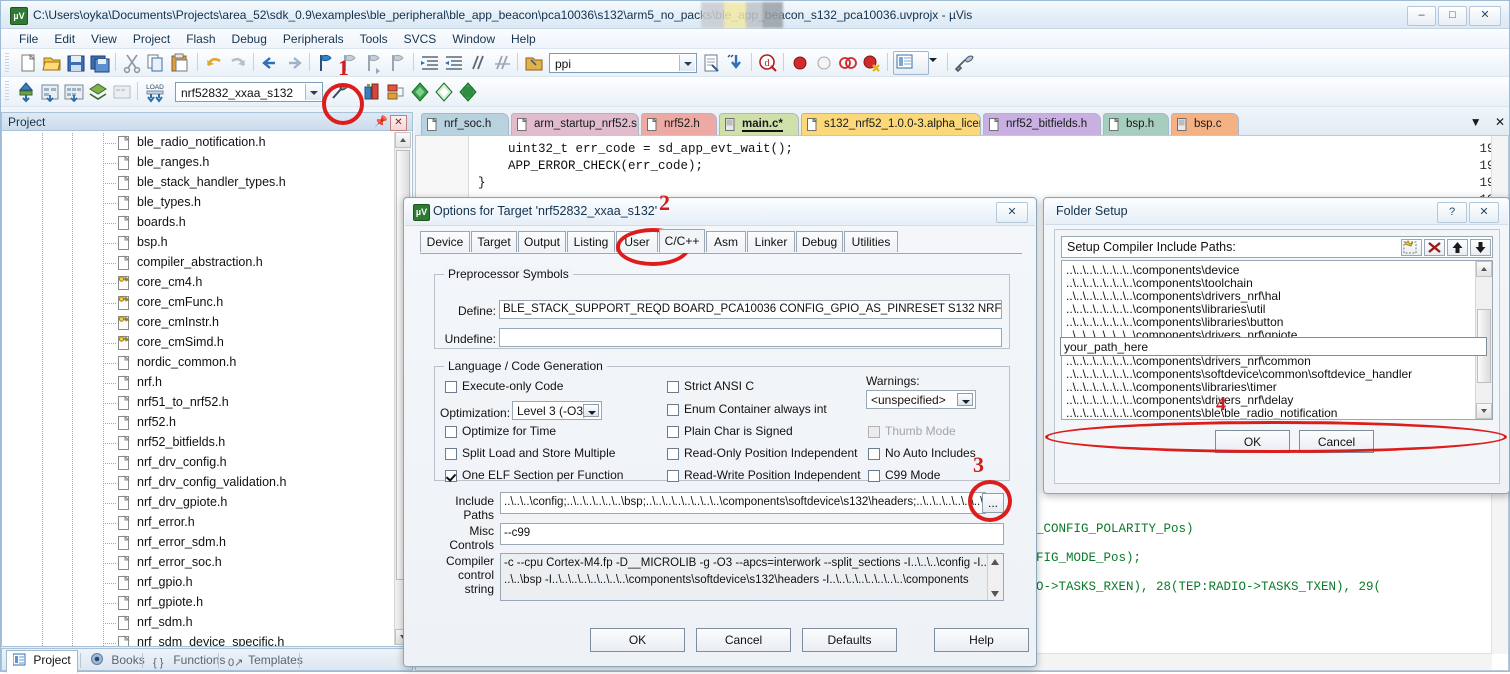 This screenshot has width=1510, height=674. I want to click on bookmark-next-icon, so click(398, 63).